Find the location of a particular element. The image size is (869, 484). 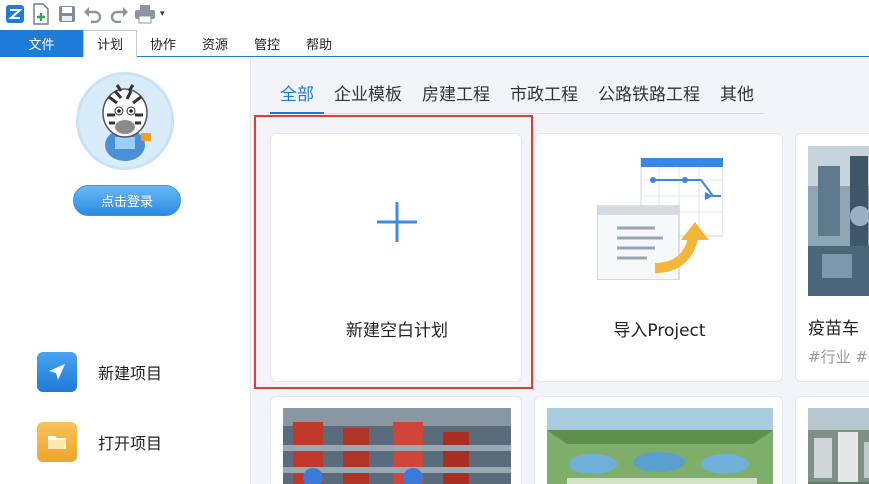

water-plant-image is located at coordinates (660, 446).